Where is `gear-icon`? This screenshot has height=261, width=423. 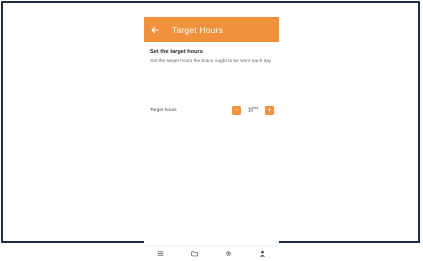
gear-icon is located at coordinates (228, 253).